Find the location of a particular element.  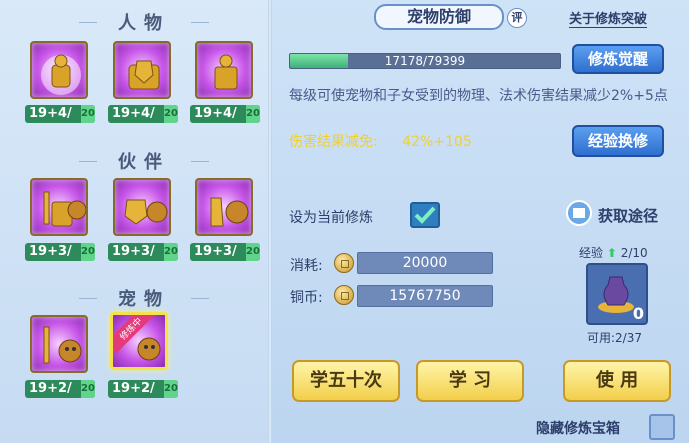

hide-box-checkbox is located at coordinates (662, 427).